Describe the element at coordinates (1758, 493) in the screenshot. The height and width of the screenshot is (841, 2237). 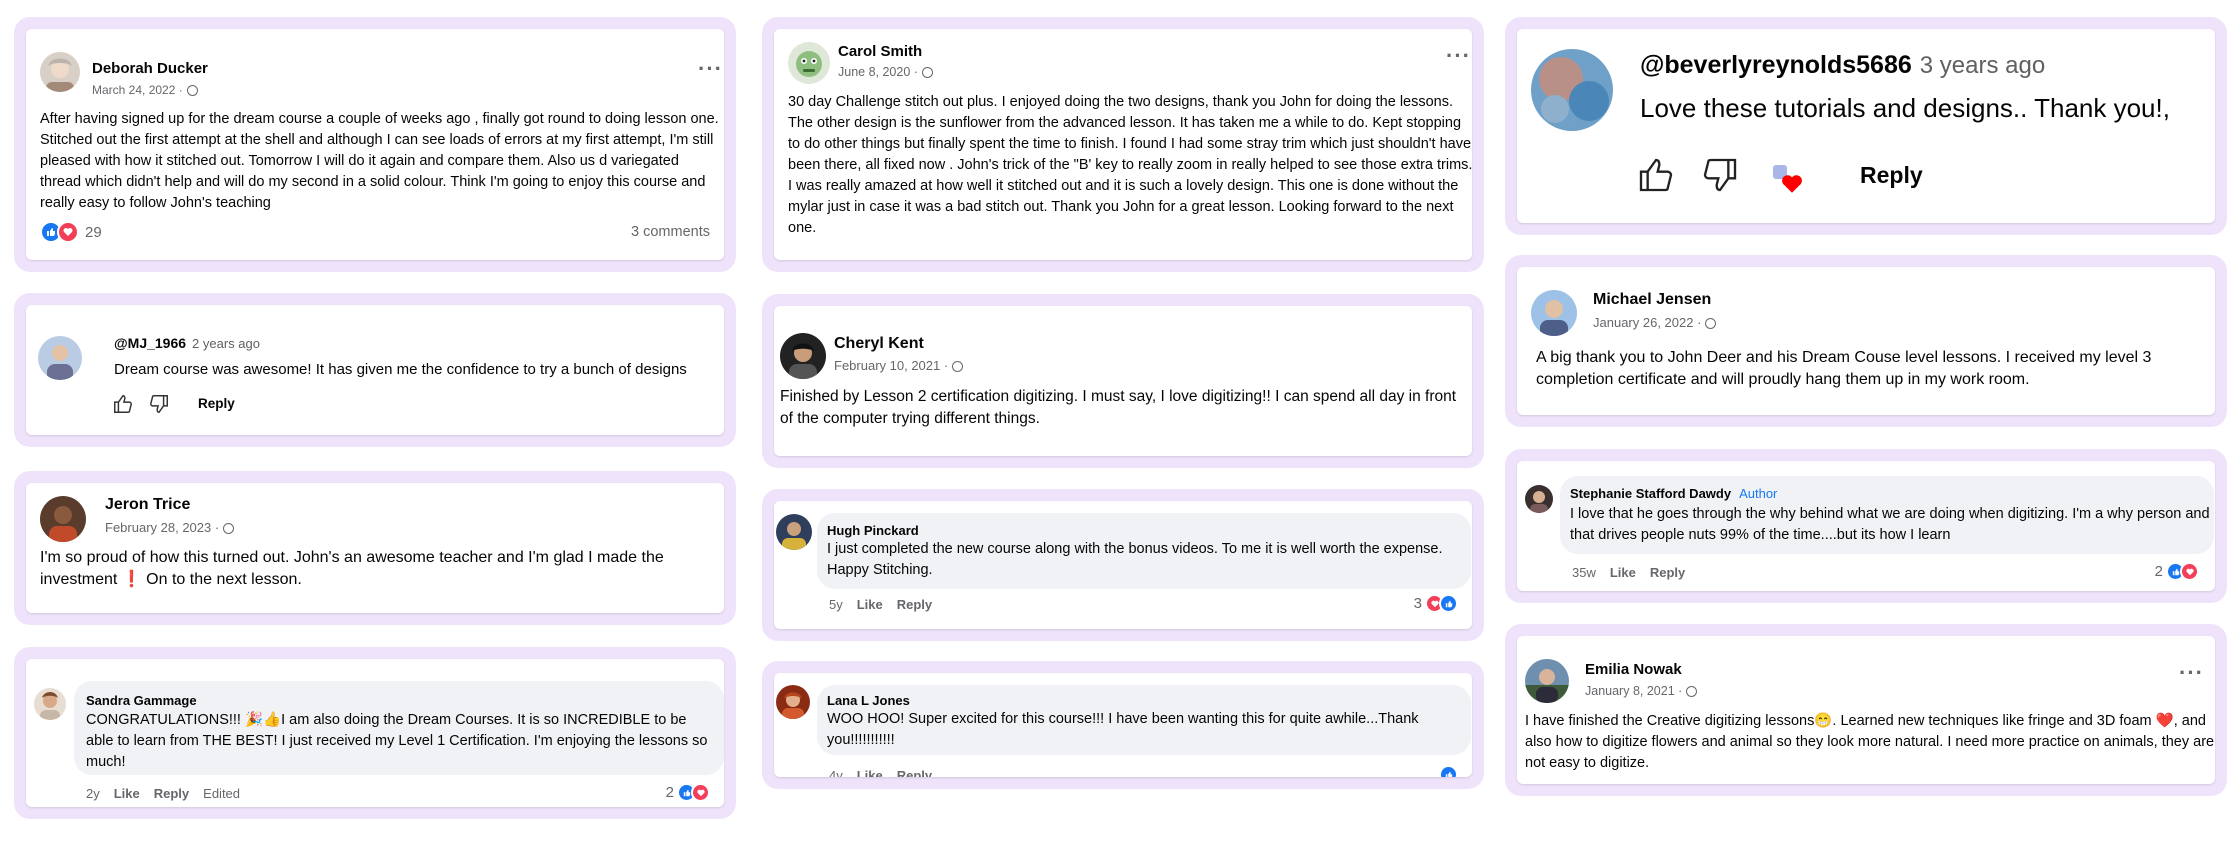
I see `author-badge: Author` at that location.